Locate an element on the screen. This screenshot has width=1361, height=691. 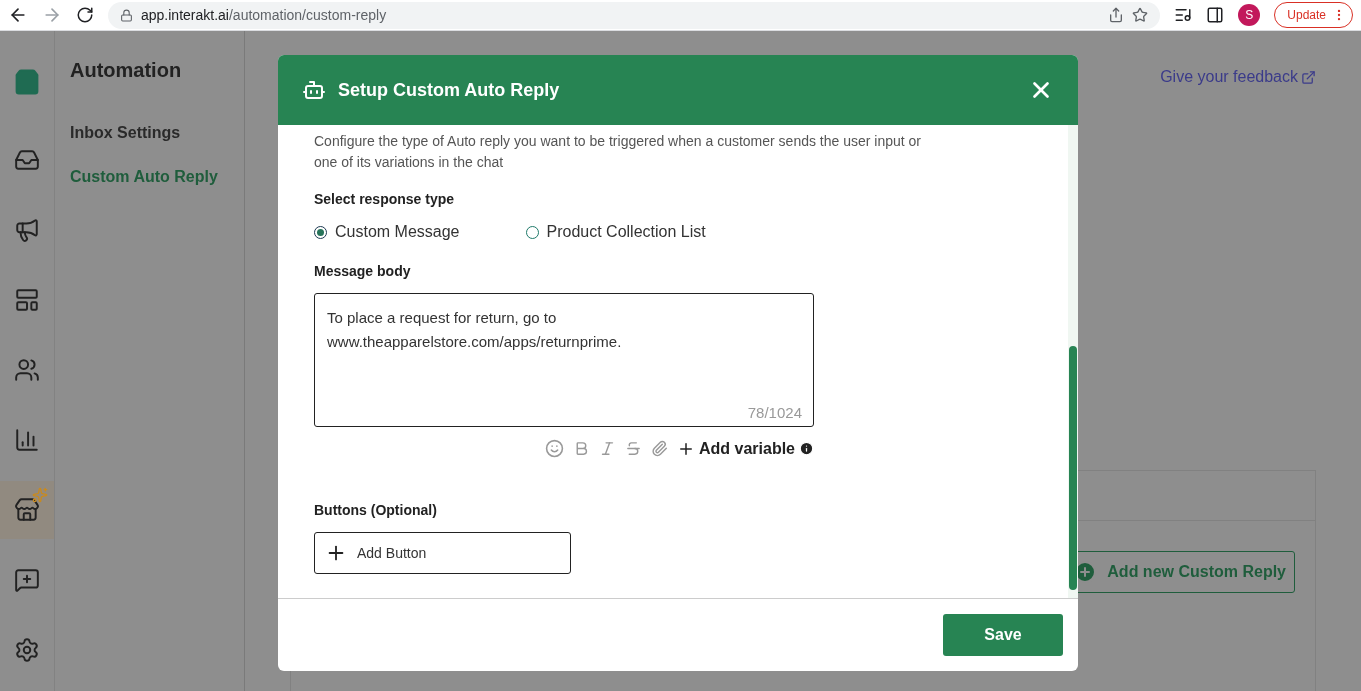
char-count: 78/1024 is located at coordinates (774, 412).